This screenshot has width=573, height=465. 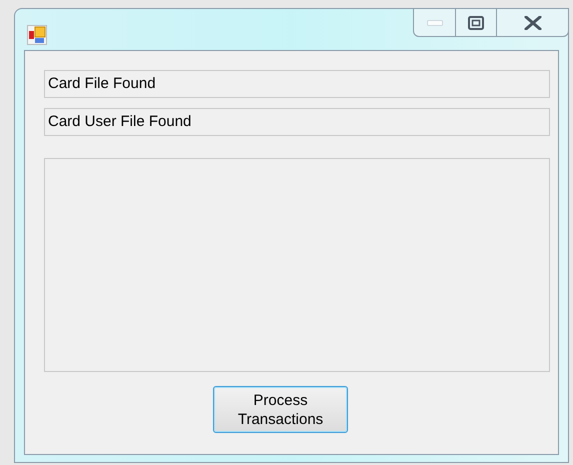 I want to click on status-field: Card User File Found, so click(x=297, y=122).